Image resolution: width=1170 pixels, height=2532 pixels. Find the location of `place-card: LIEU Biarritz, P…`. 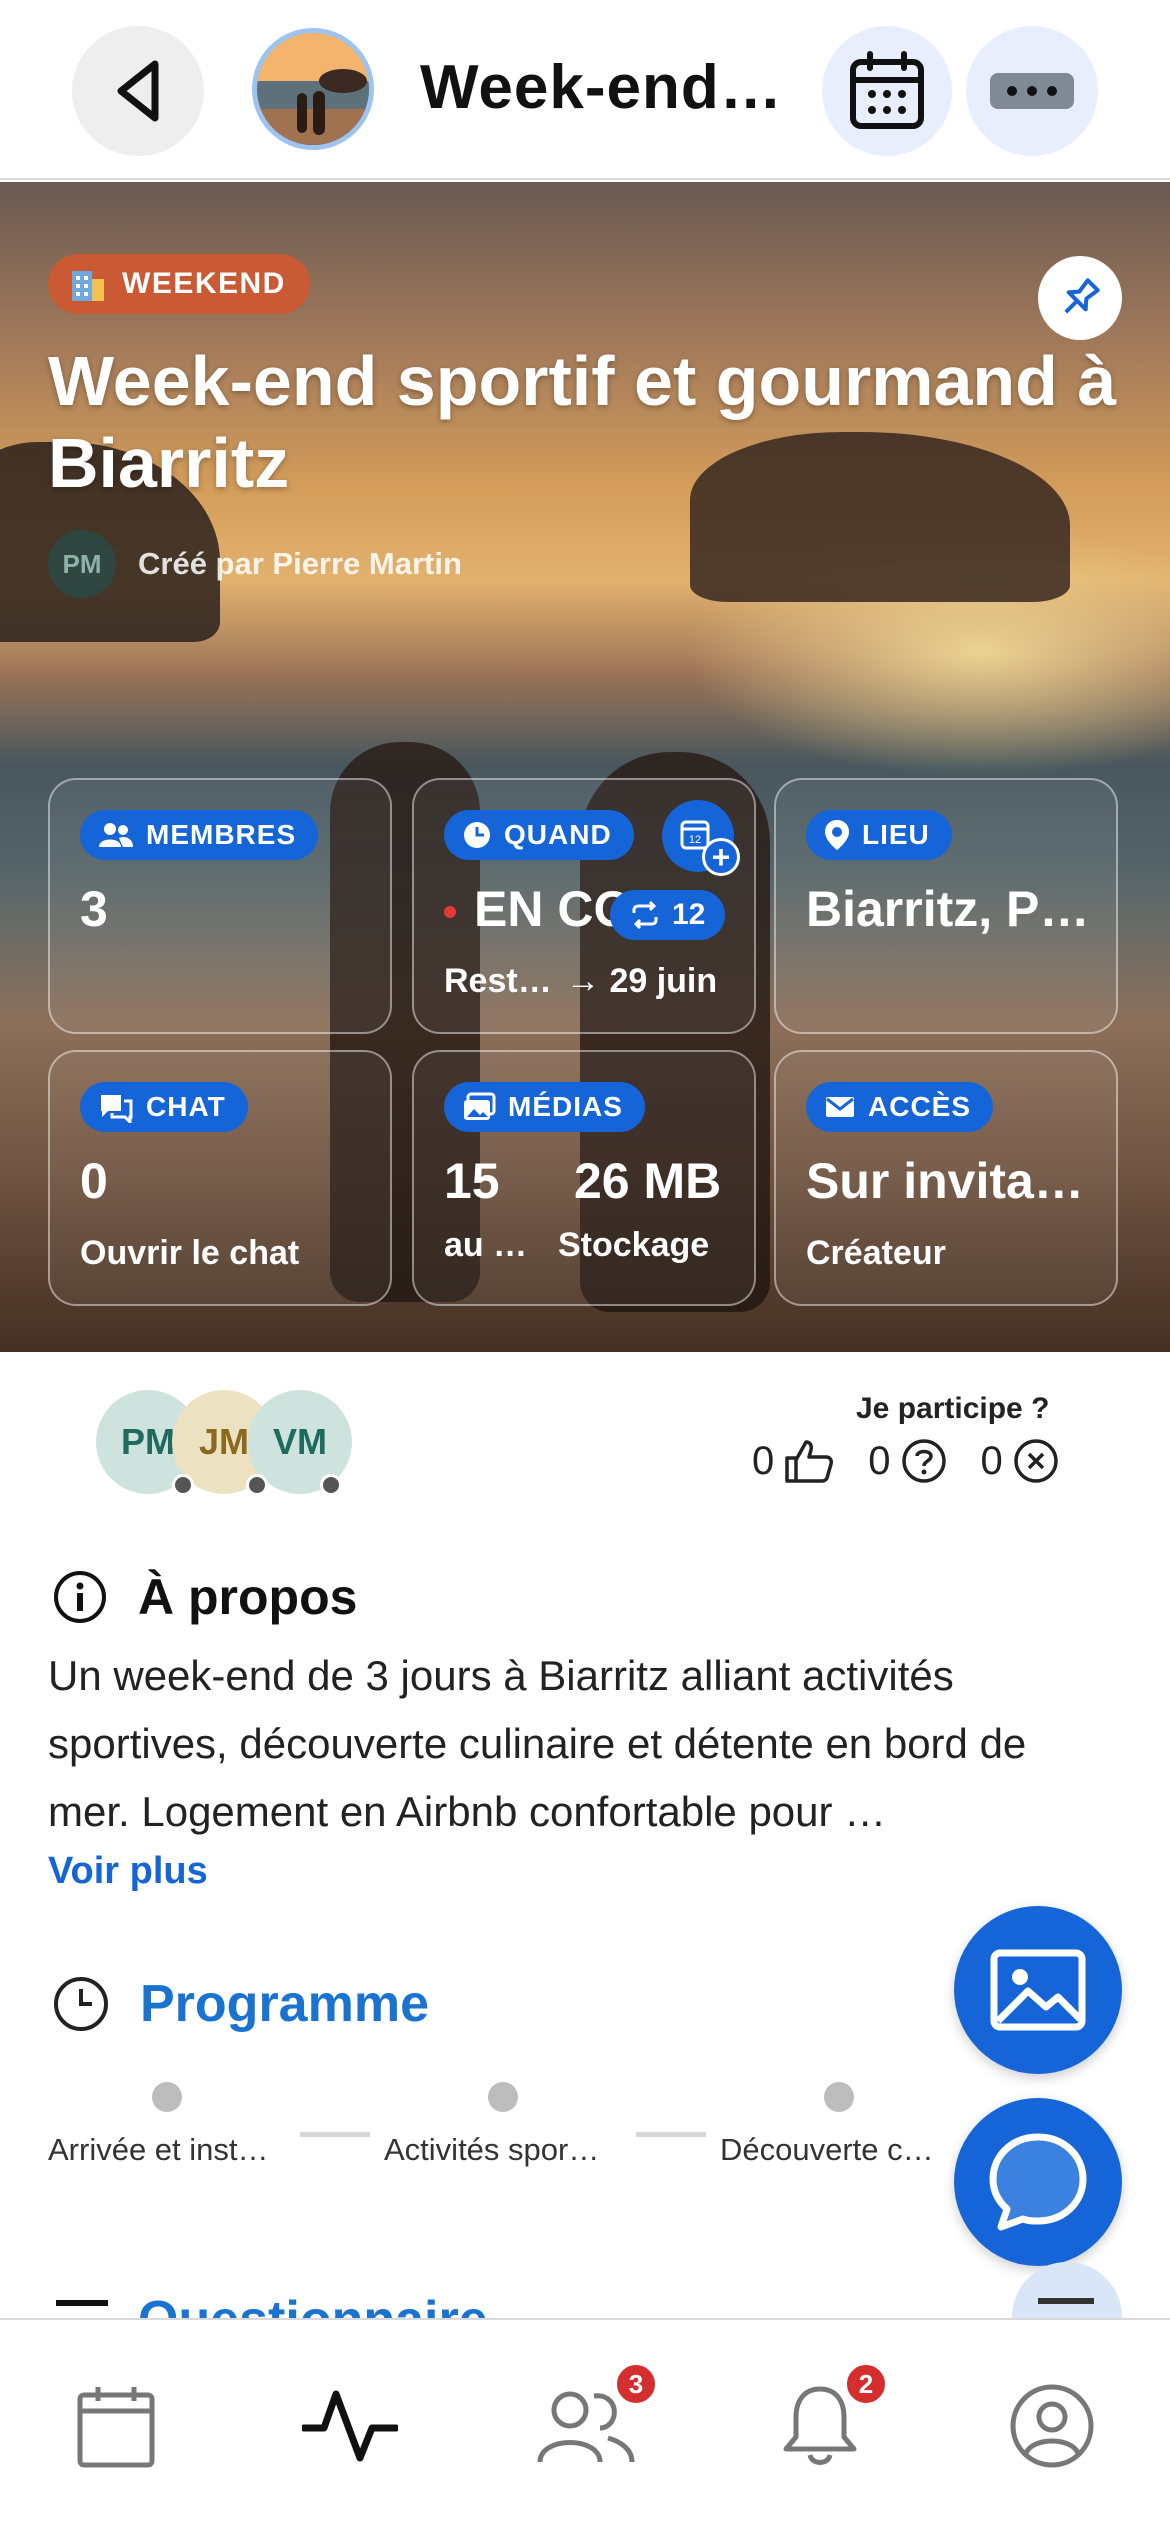

place-card: LIEU Biarritz, P… is located at coordinates (946, 906).